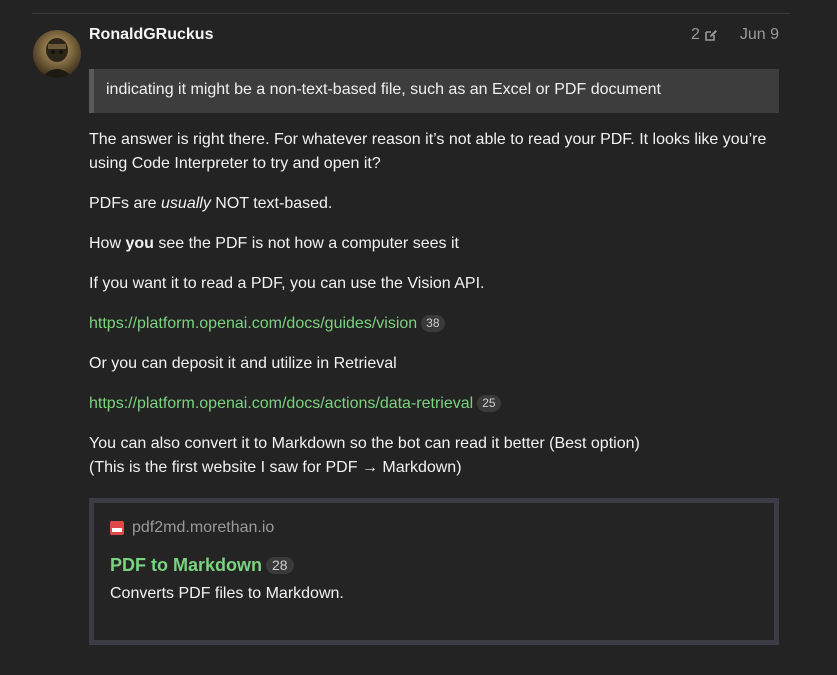  What do you see at coordinates (117, 528) in the screenshot?
I see `pdf-favicon-icon` at bounding box center [117, 528].